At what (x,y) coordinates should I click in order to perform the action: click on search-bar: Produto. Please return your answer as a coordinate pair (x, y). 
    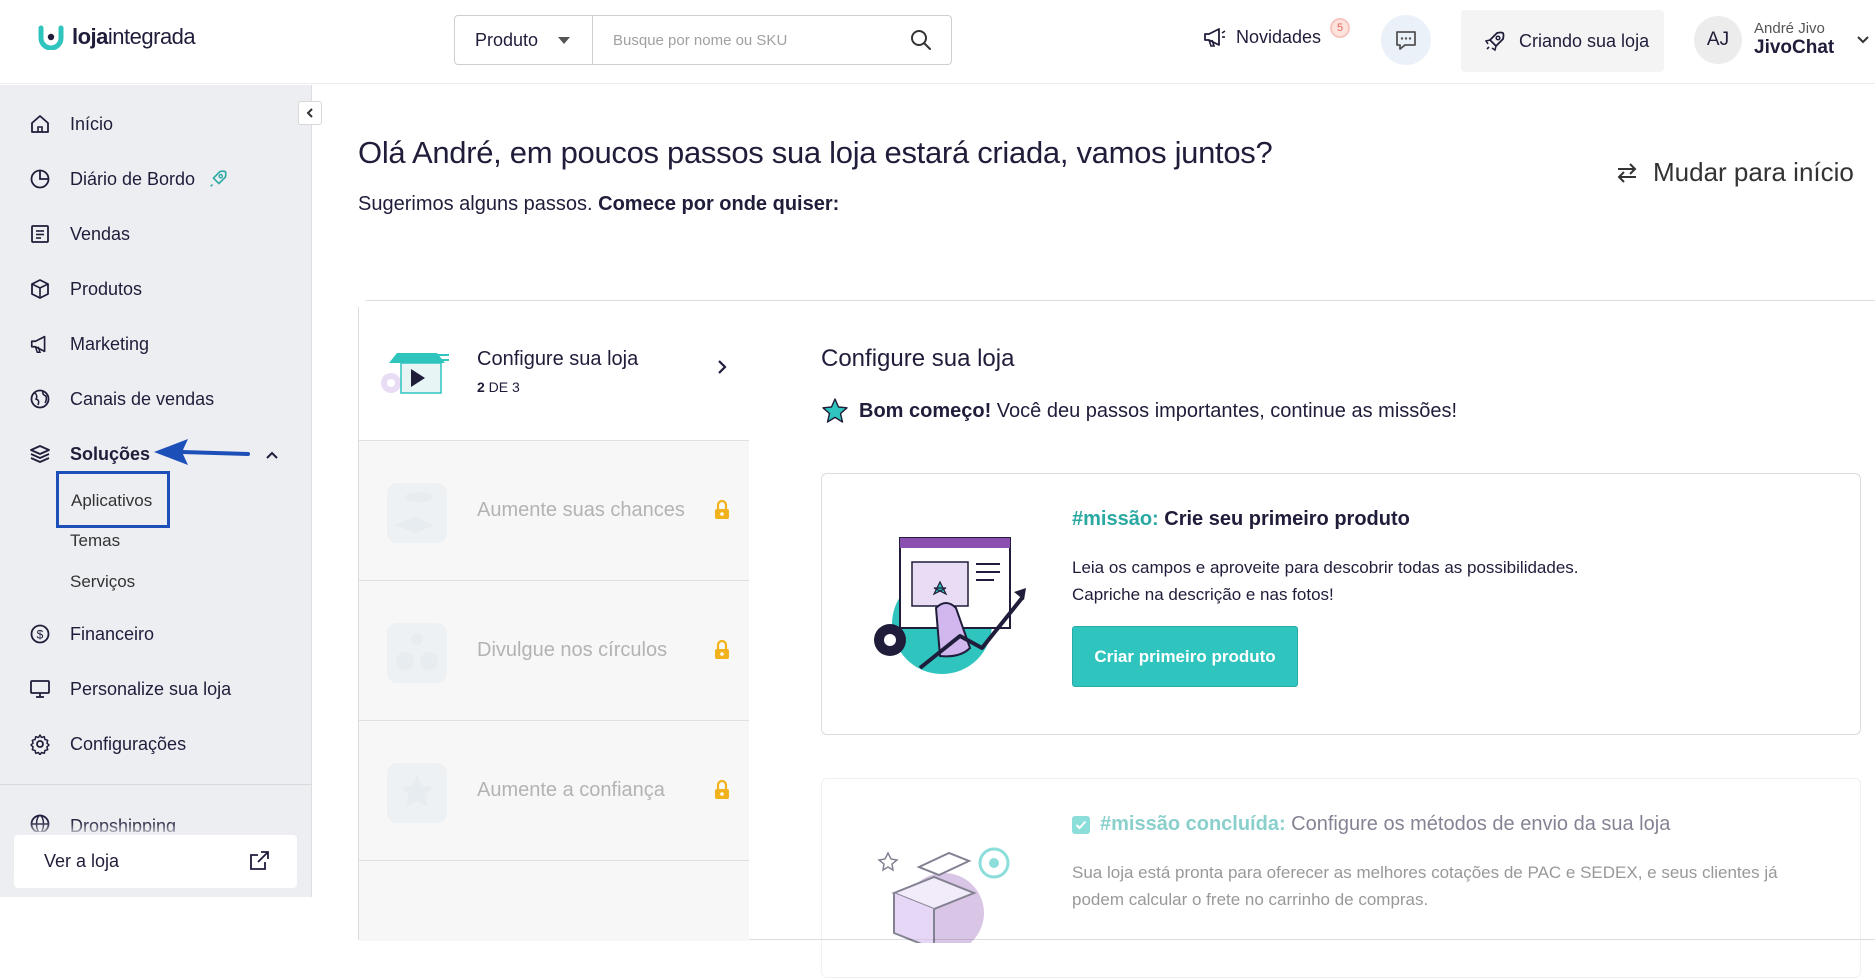
    Looking at the image, I should click on (703, 40).